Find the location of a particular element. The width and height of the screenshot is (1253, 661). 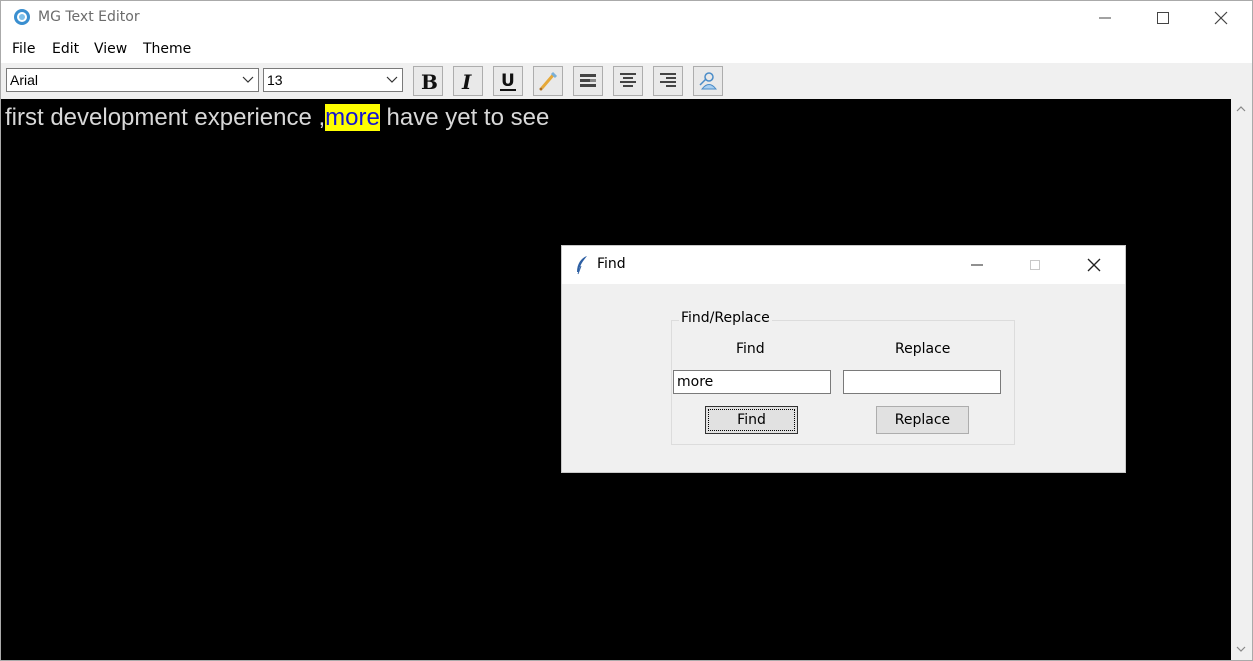

svg-text: U is located at coordinates (508, 81).